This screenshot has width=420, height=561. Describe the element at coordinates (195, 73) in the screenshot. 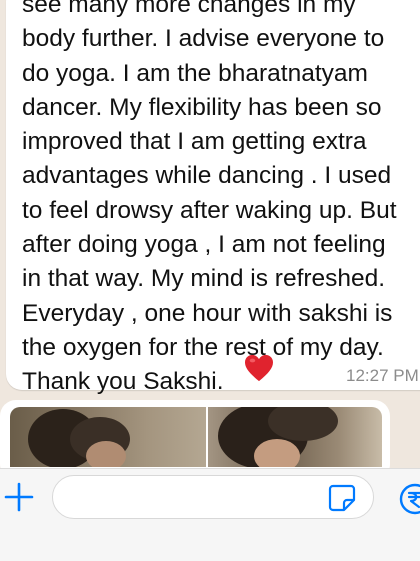

I see `message-line: do yoga. I am the bharatnatyam` at that location.